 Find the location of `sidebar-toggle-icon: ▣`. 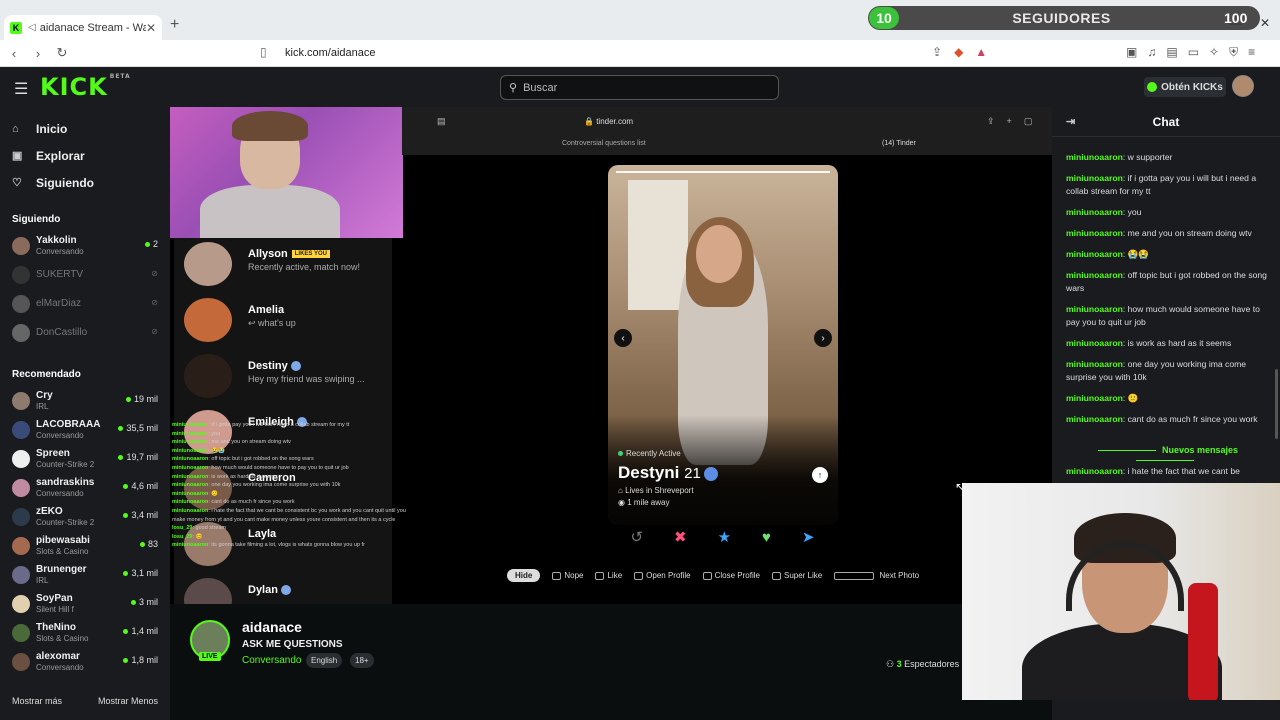

sidebar-toggle-icon: ▣ is located at coordinates (1131, 52).